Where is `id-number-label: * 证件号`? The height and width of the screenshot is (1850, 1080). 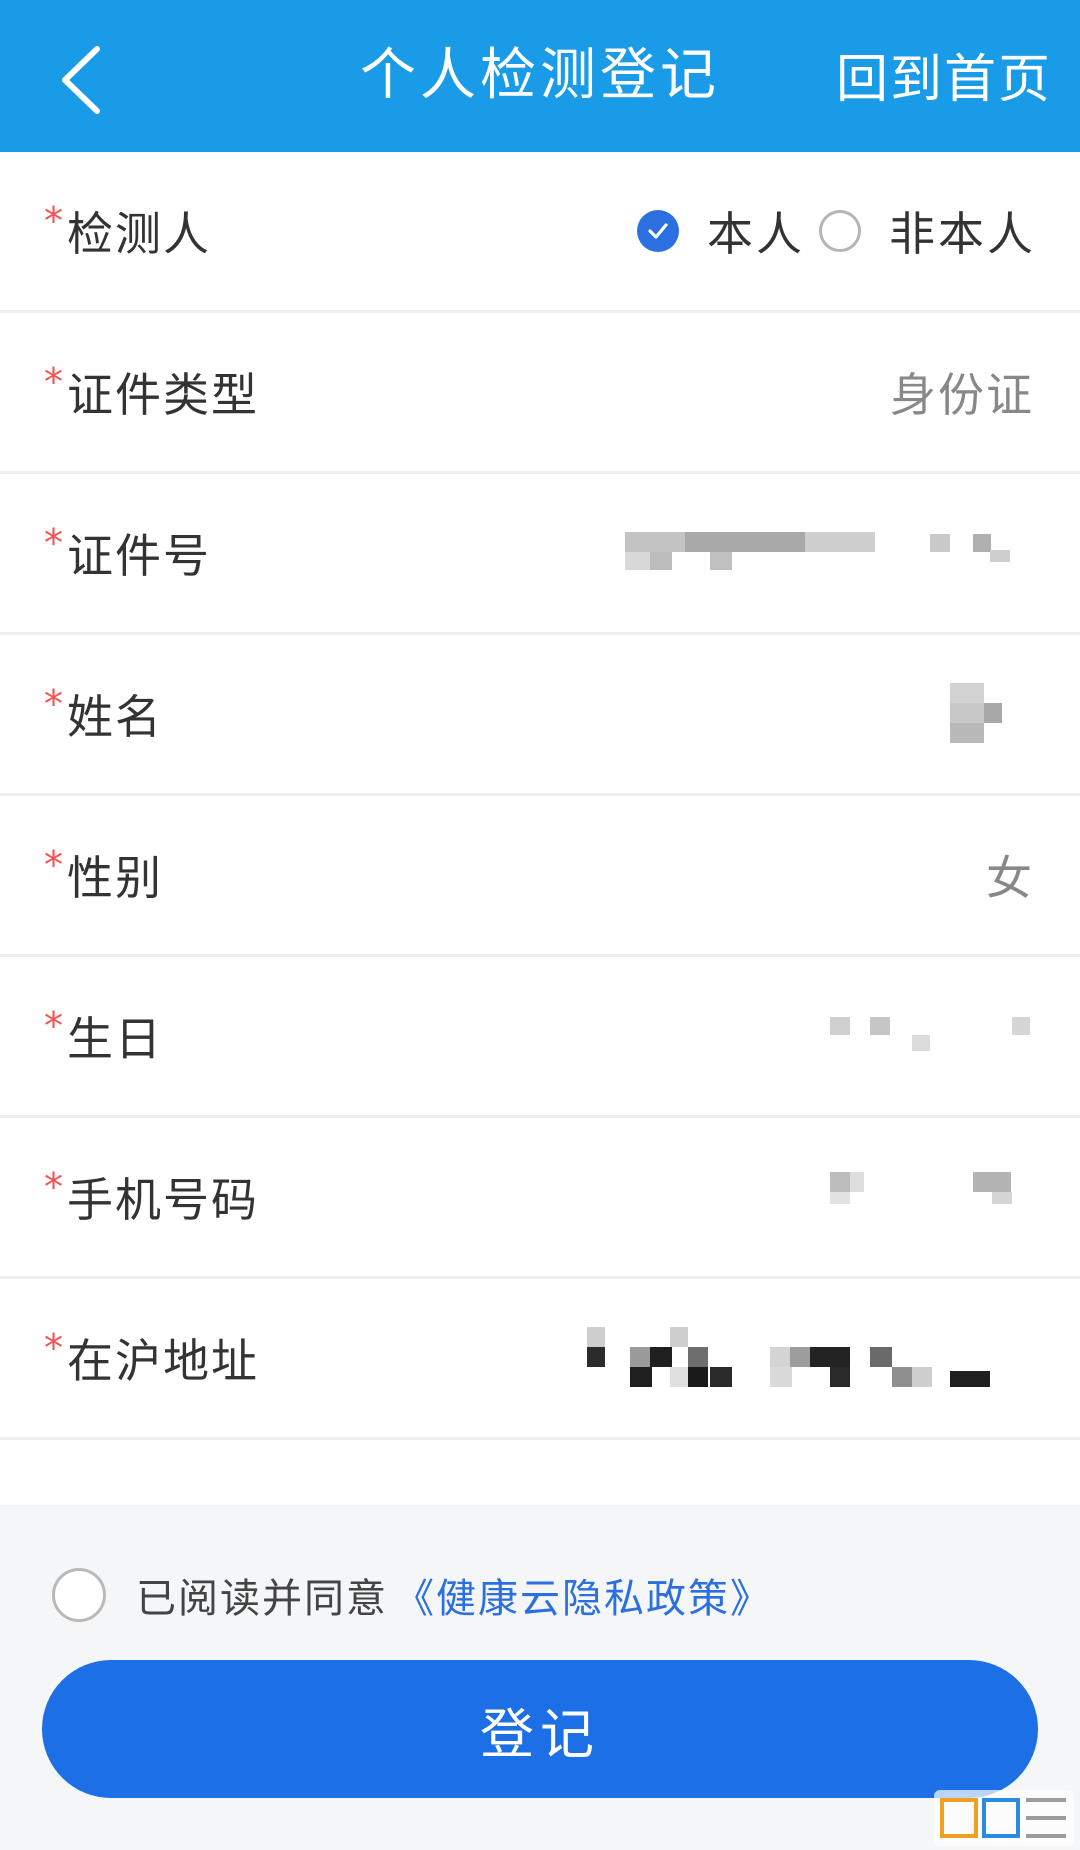 id-number-label: * 证件号 is located at coordinates (127, 553).